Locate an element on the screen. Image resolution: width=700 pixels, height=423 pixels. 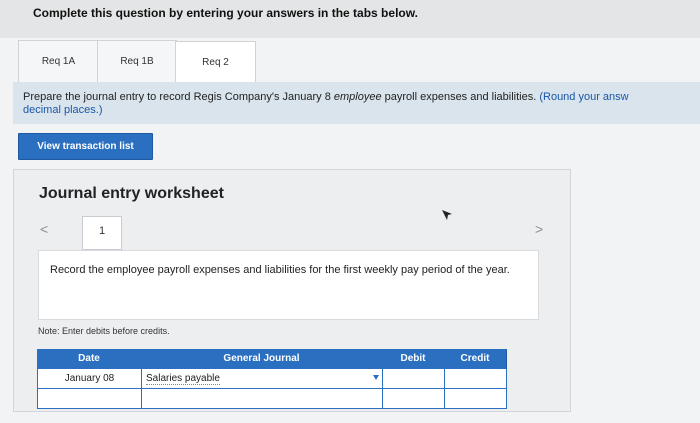
col-header-general-journal: General Journal is located at coordinates (262, 359).